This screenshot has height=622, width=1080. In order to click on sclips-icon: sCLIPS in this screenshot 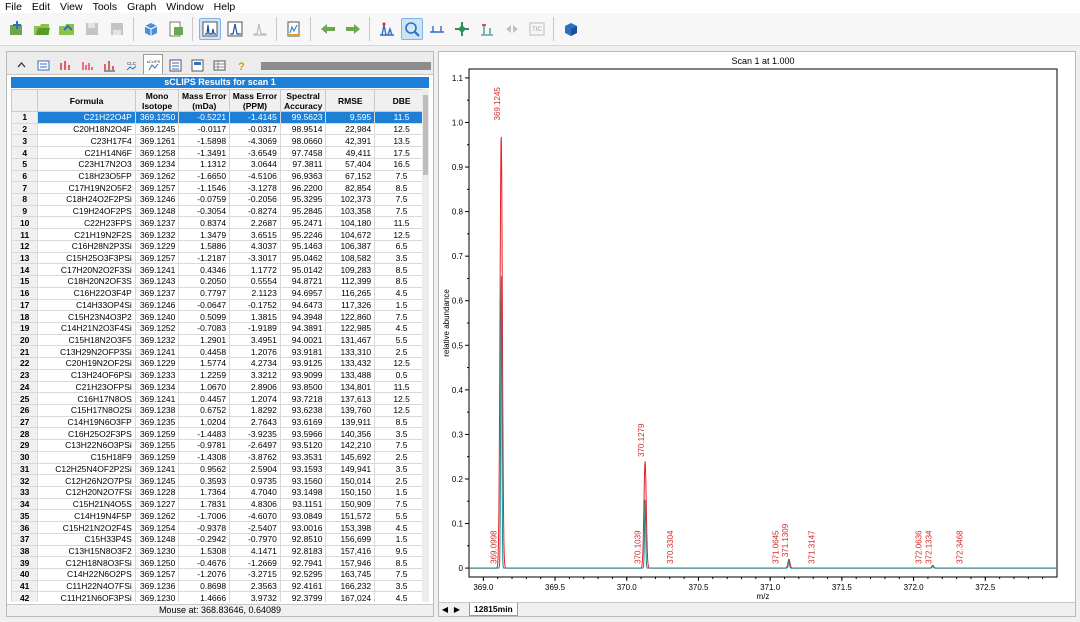, I will do `click(153, 64)`.